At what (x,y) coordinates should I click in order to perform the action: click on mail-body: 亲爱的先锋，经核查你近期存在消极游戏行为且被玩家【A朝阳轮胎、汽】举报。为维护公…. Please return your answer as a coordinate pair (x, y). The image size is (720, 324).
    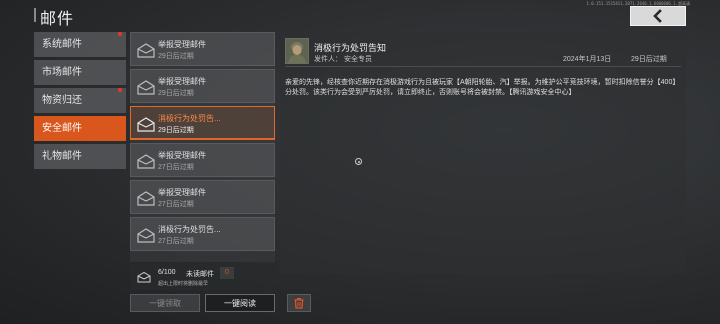
    Looking at the image, I should click on (482, 87).